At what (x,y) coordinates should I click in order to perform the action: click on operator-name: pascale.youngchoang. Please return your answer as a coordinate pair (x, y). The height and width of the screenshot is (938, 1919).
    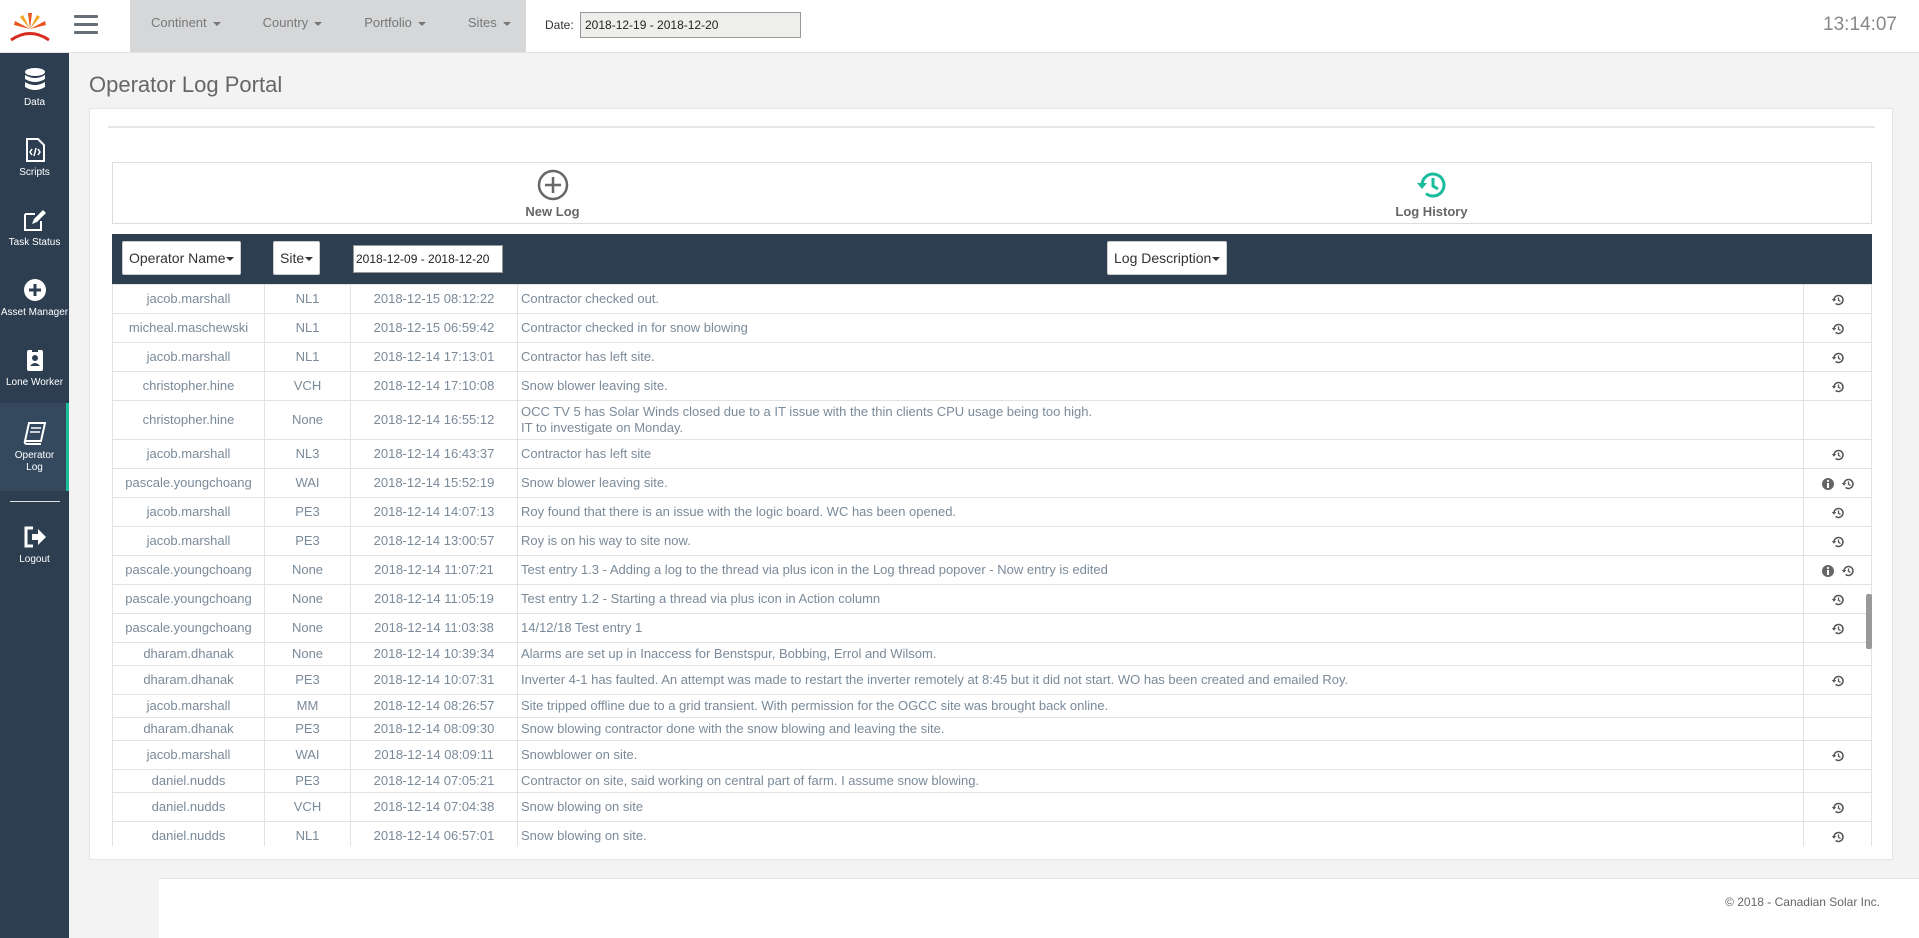
    Looking at the image, I should click on (188, 627).